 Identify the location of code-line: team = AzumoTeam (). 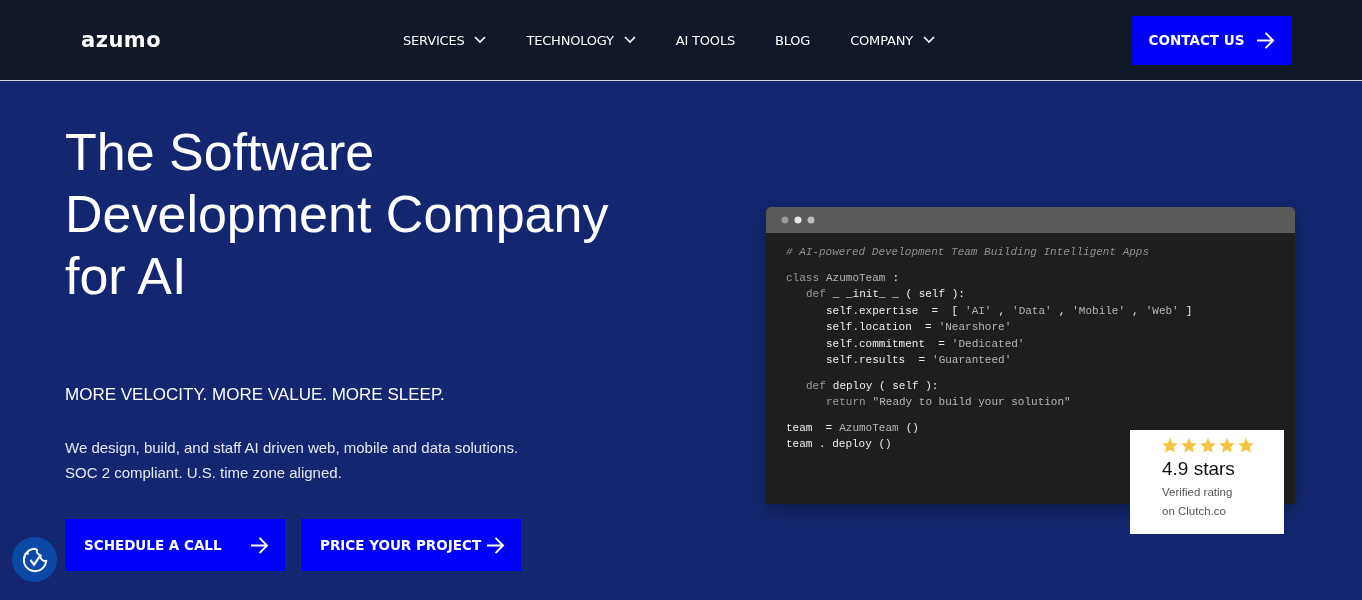
(852, 428).